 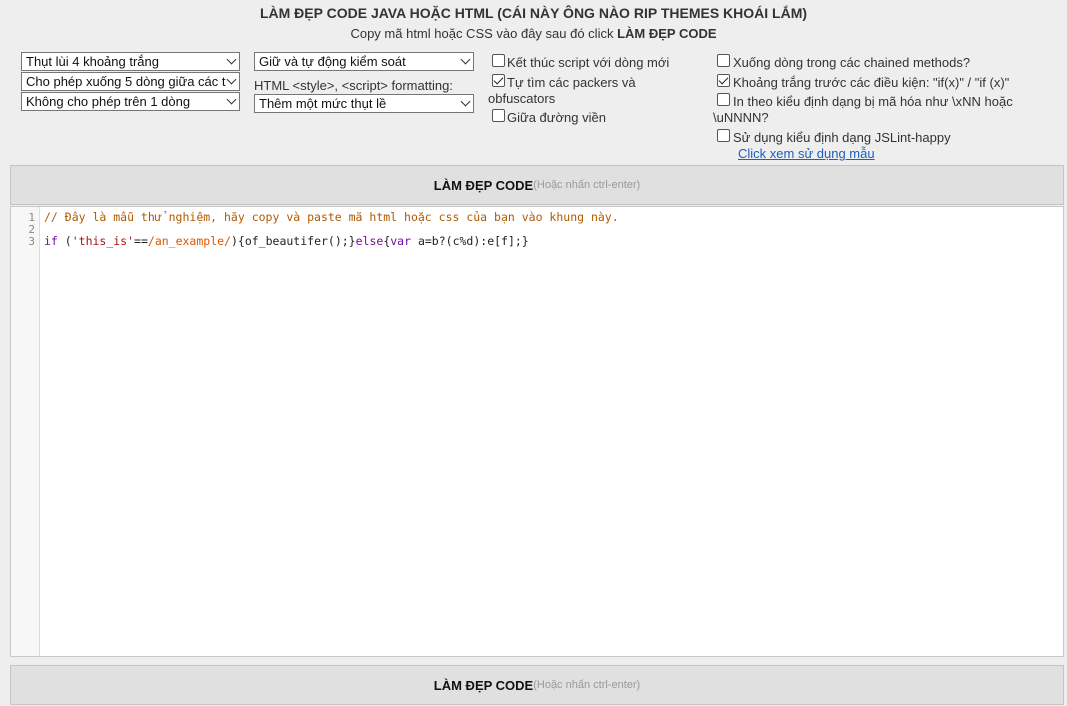 What do you see at coordinates (667, 33) in the screenshot?
I see `subtitle-action: LÀM ĐẸP CODE` at bounding box center [667, 33].